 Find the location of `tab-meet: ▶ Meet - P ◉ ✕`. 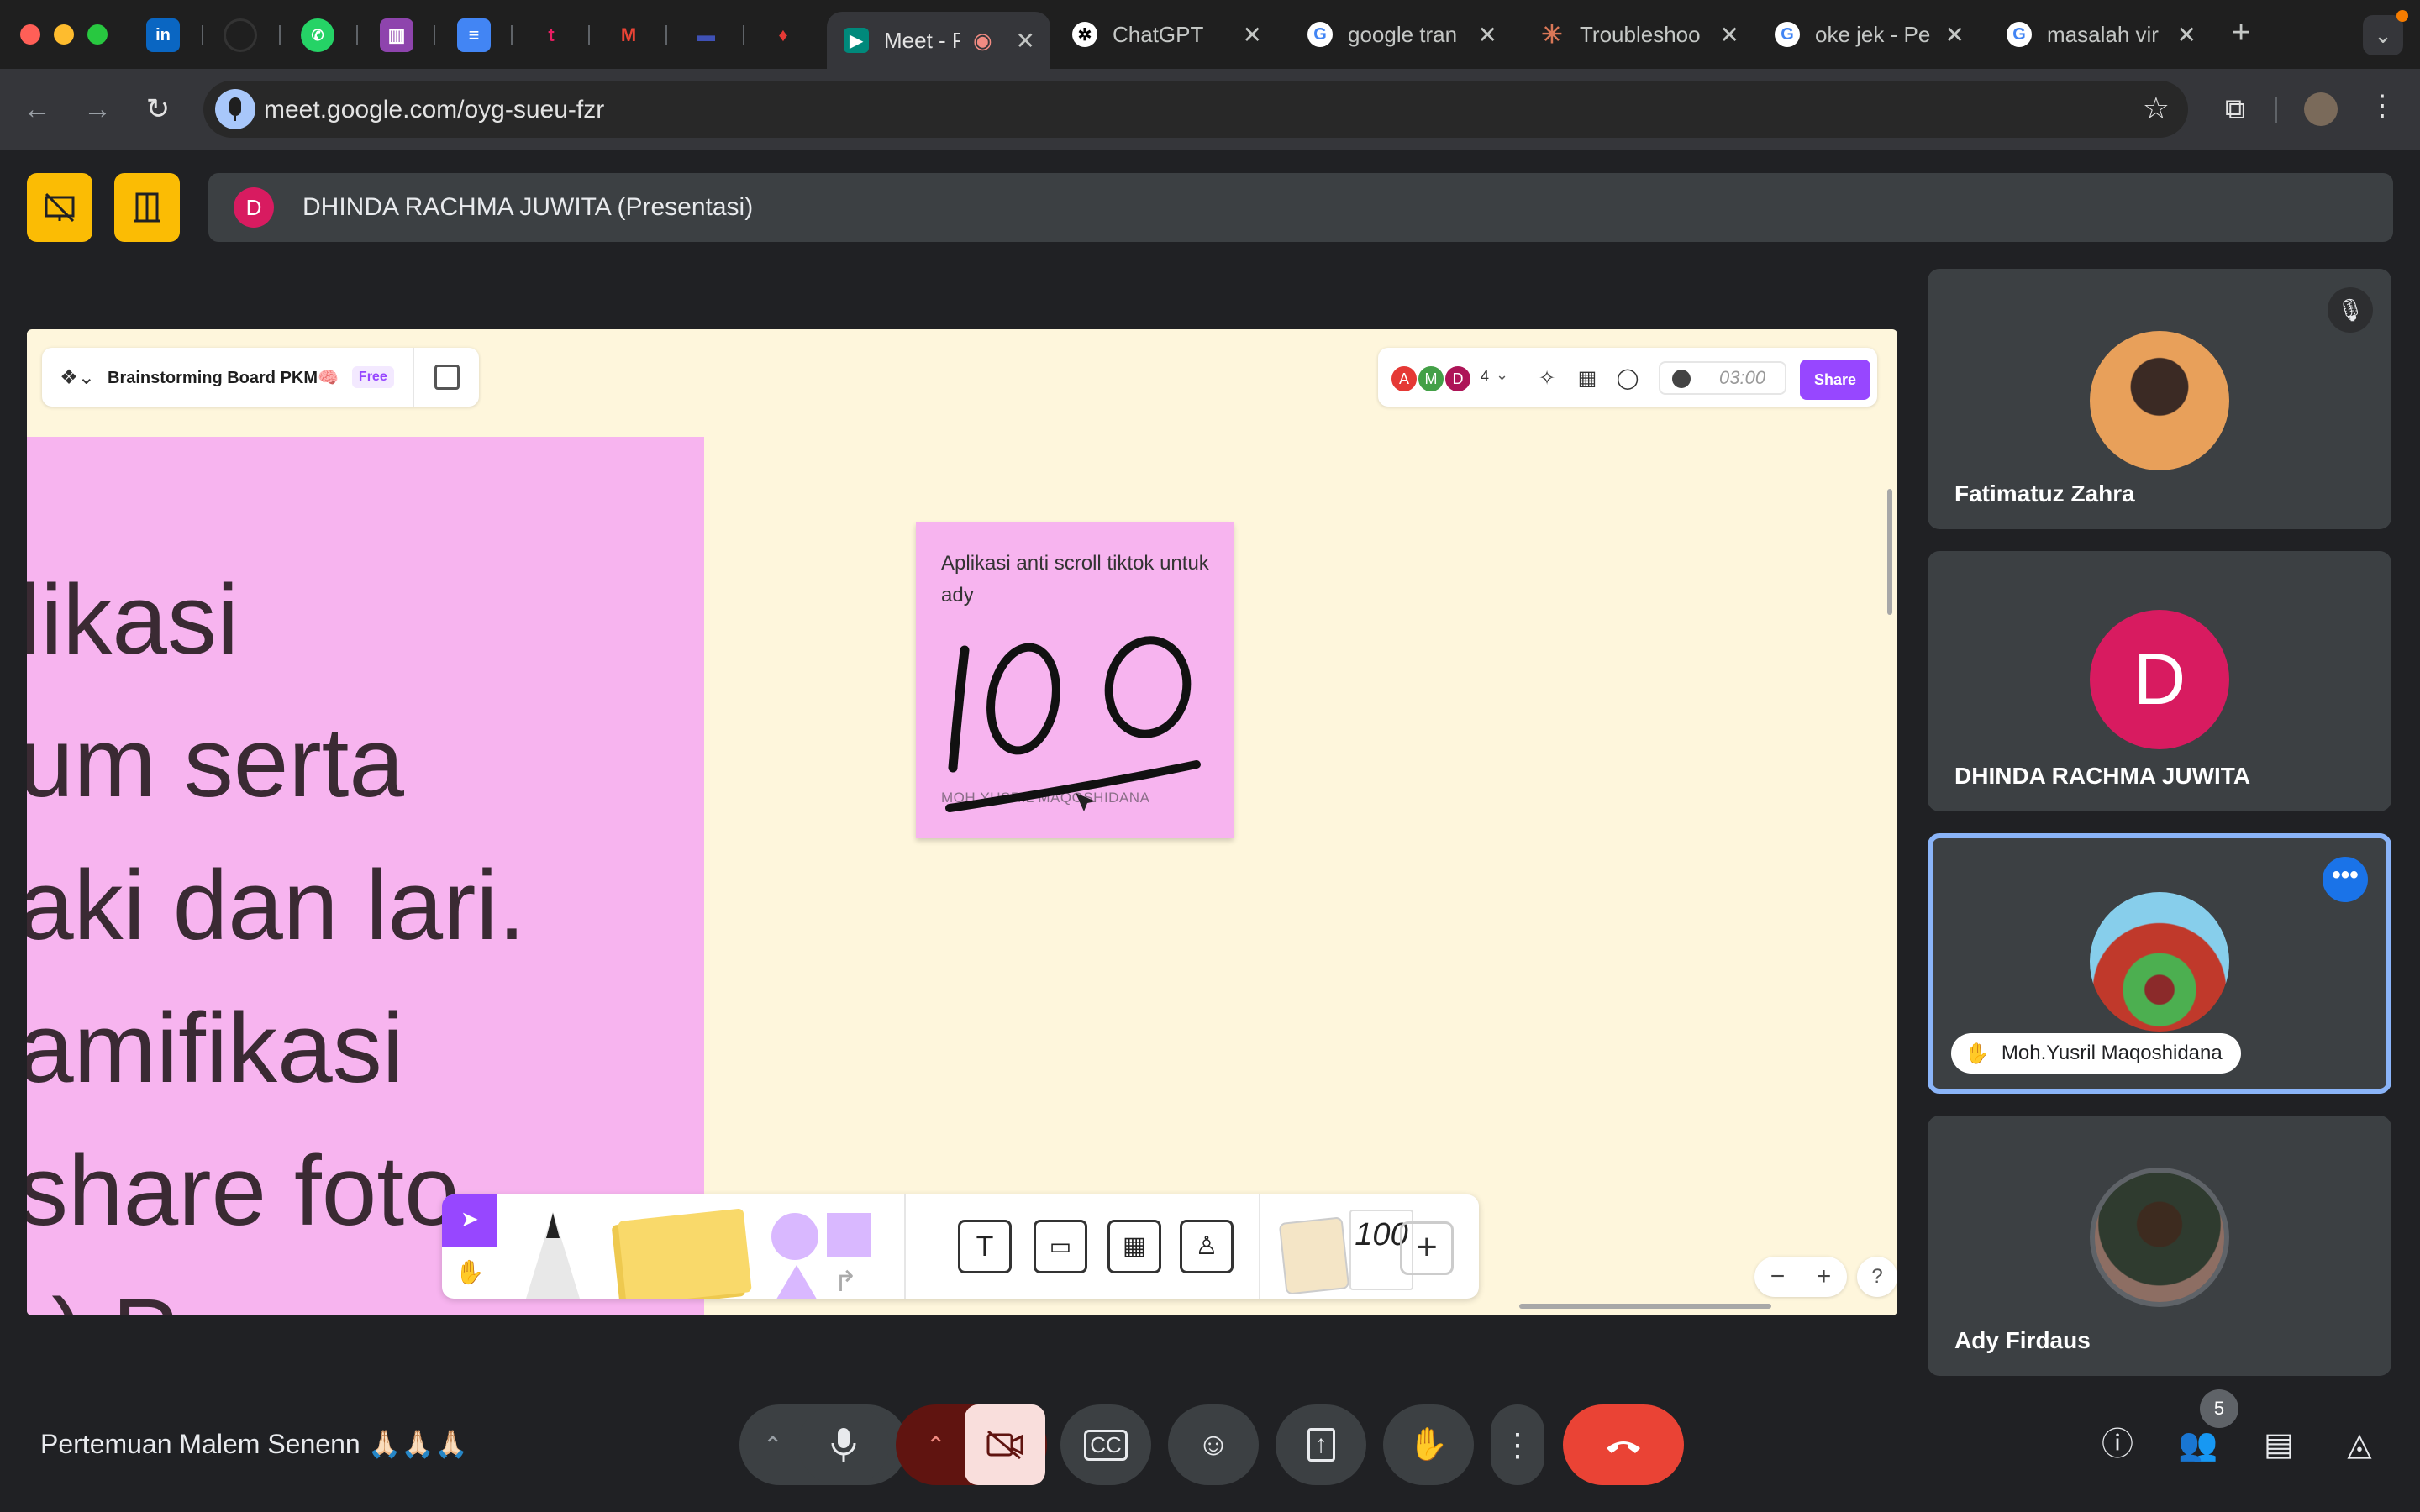

tab-meet: ▶ Meet - P ◉ ✕ is located at coordinates (938, 40).